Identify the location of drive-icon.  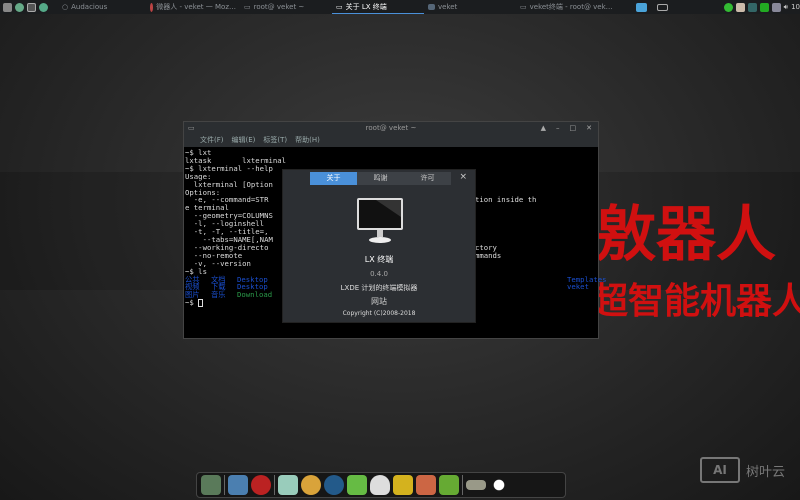
(476, 485).